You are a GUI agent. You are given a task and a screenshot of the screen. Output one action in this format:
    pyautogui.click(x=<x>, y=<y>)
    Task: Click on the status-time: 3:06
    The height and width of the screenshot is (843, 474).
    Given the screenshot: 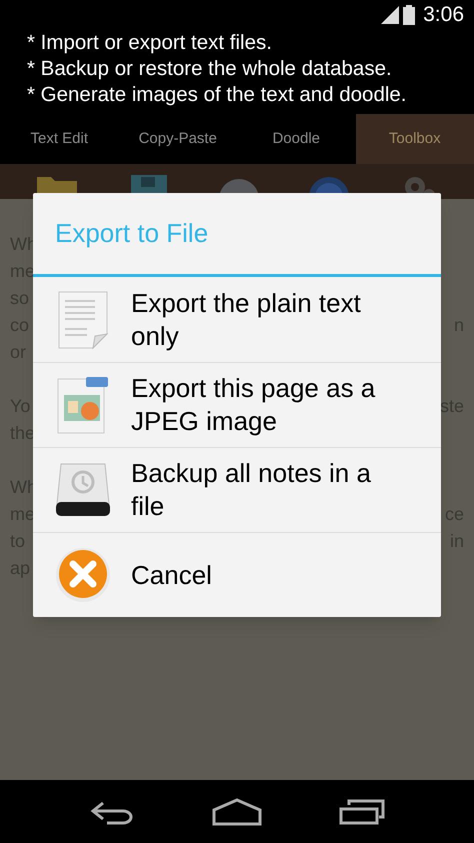 What is the action you would take?
    pyautogui.click(x=443, y=15)
    